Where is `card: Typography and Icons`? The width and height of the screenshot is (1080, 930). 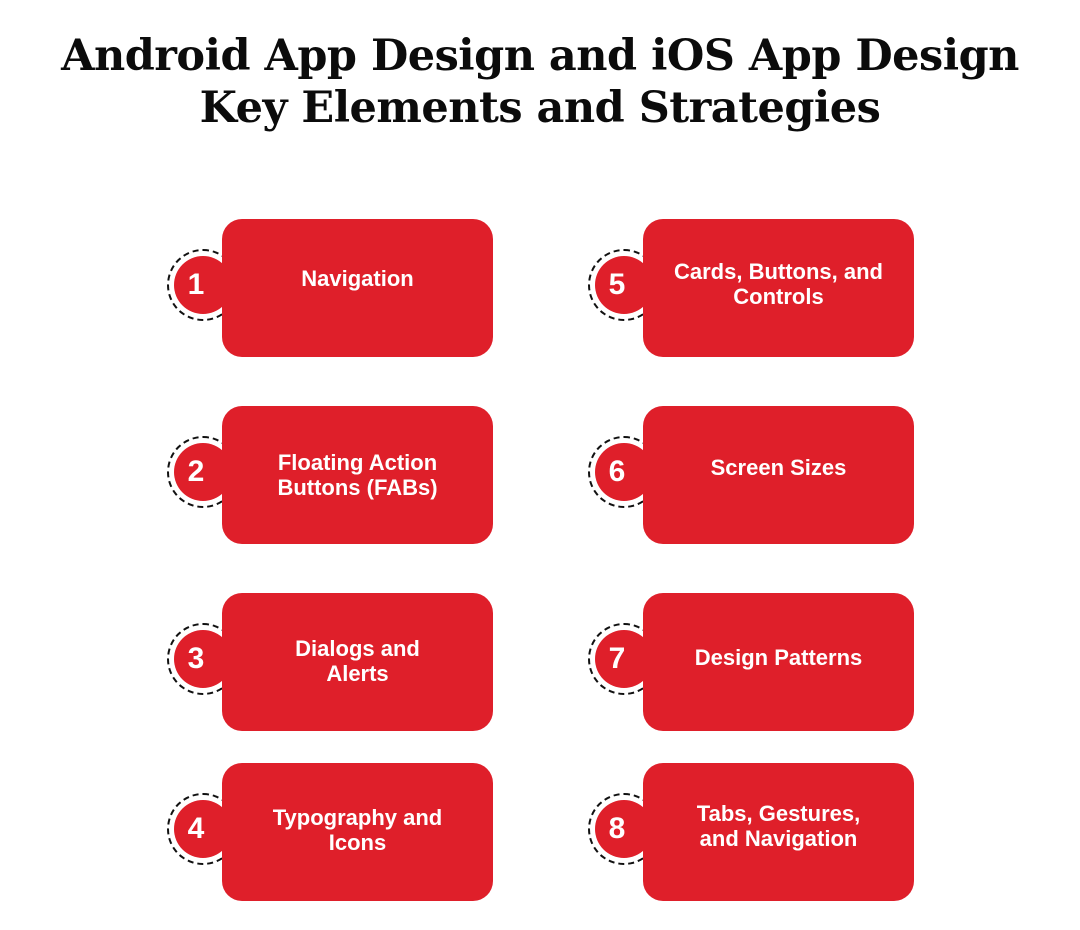
card: Typography and Icons is located at coordinates (357, 832).